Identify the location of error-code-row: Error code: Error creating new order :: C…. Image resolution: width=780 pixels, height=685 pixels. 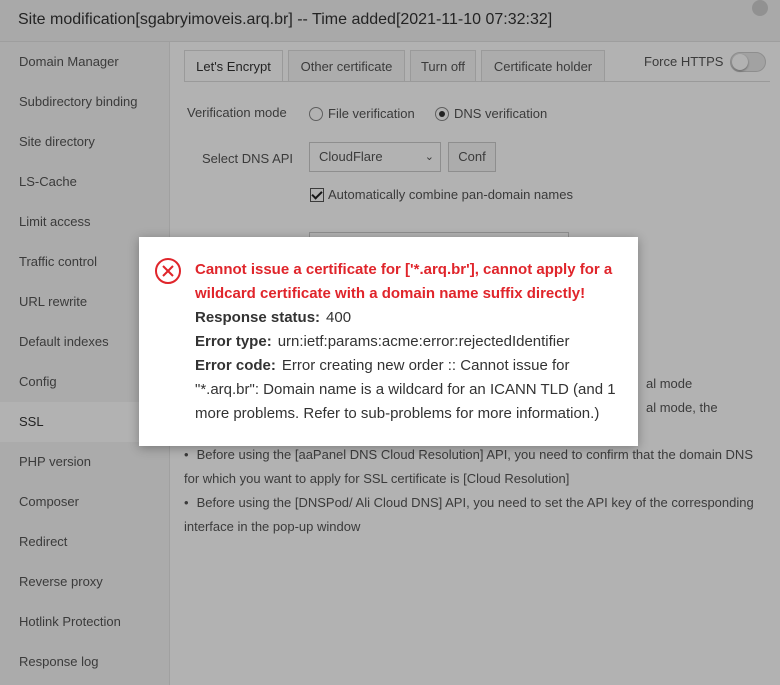
(410, 390).